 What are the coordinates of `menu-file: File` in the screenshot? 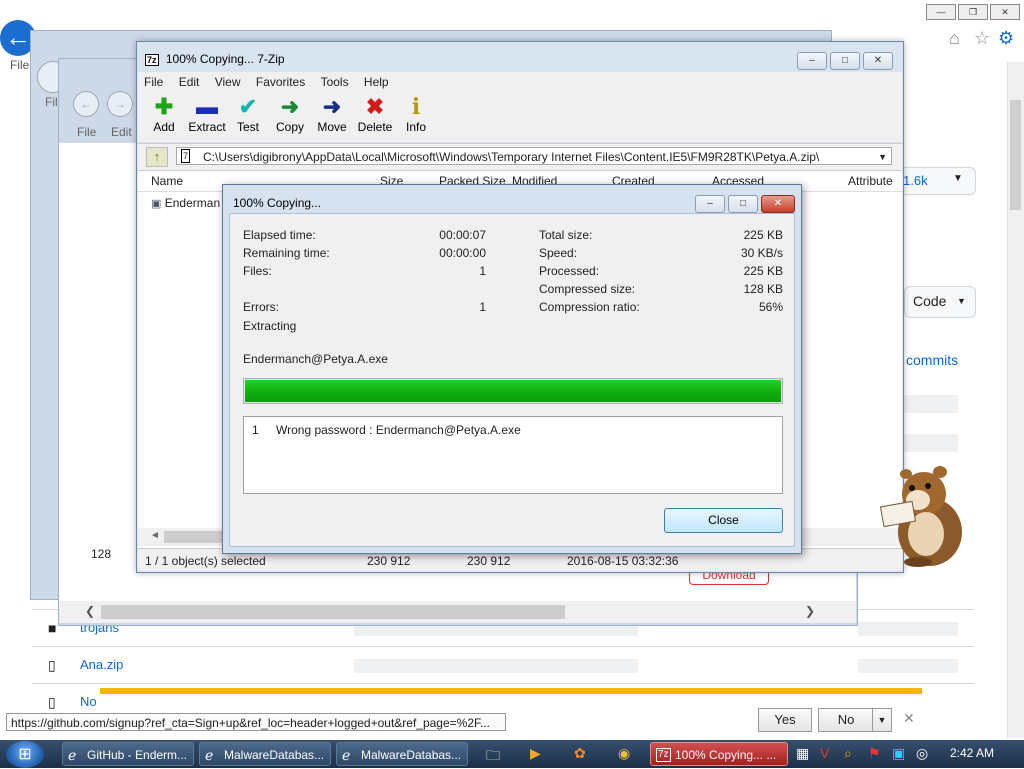 It's located at (153, 82).